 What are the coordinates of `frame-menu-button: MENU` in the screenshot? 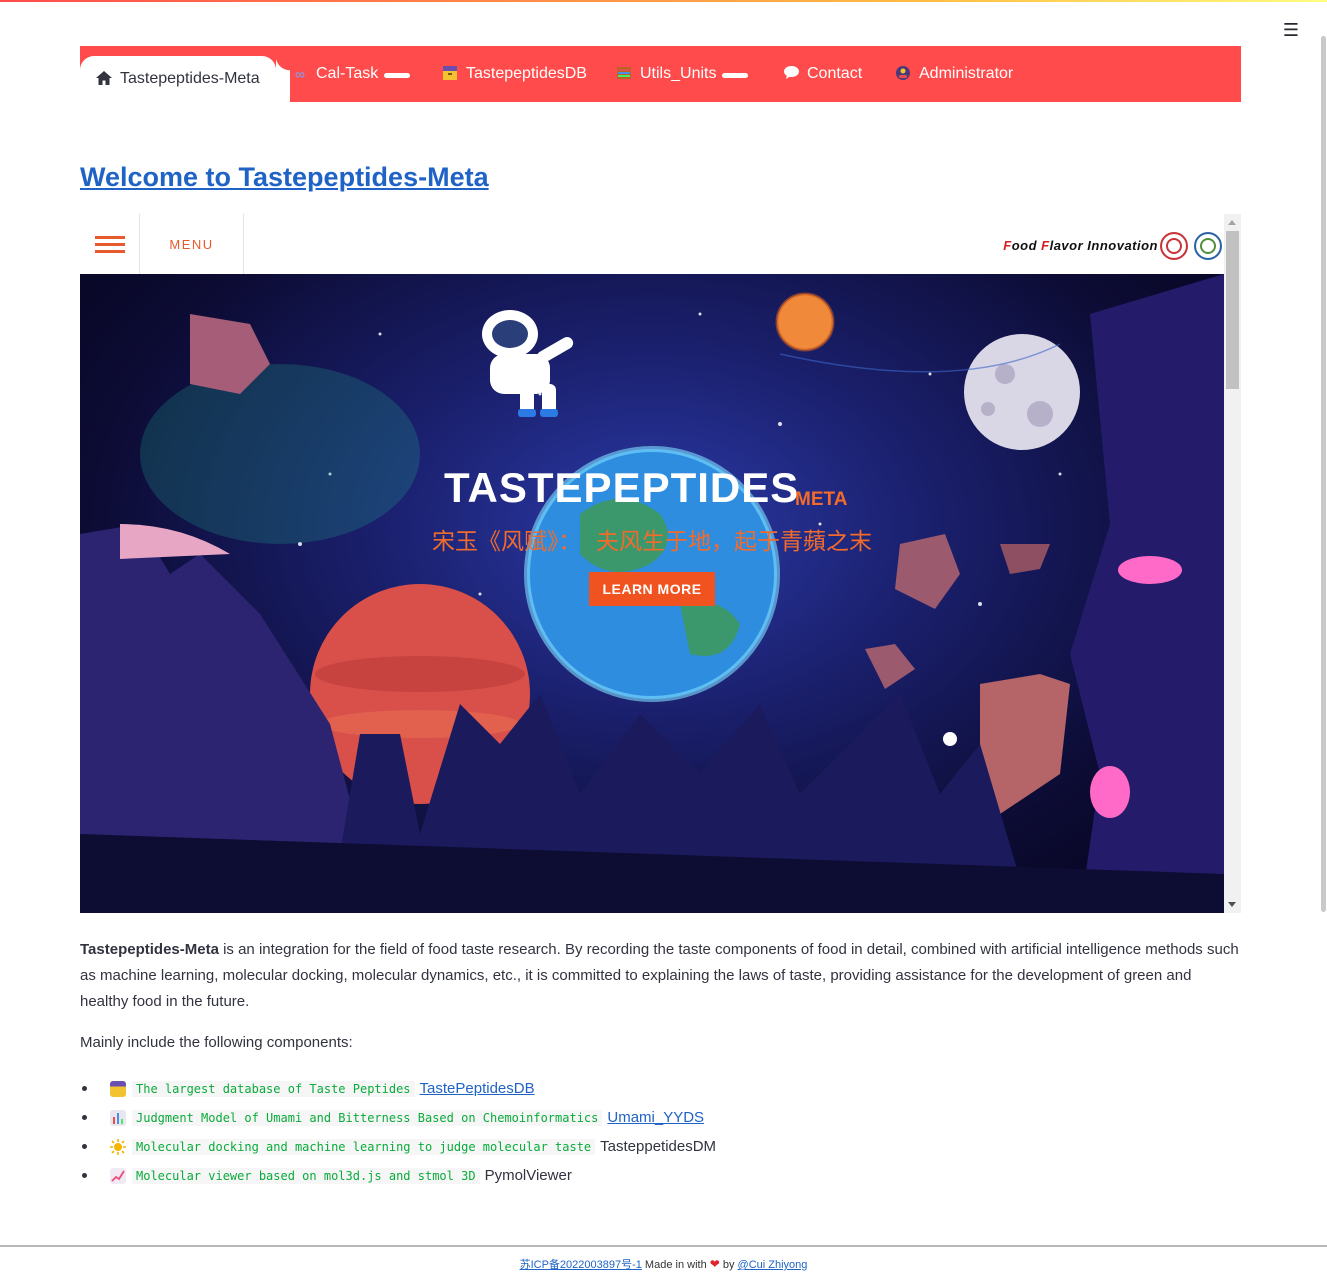 It's located at (192, 244).